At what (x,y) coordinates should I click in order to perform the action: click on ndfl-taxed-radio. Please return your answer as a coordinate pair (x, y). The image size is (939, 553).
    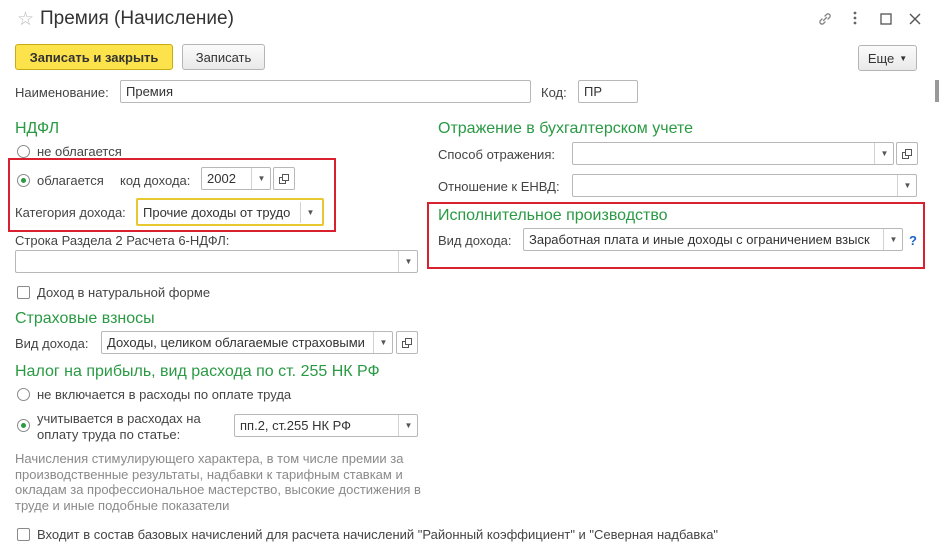
    Looking at the image, I should click on (23, 180).